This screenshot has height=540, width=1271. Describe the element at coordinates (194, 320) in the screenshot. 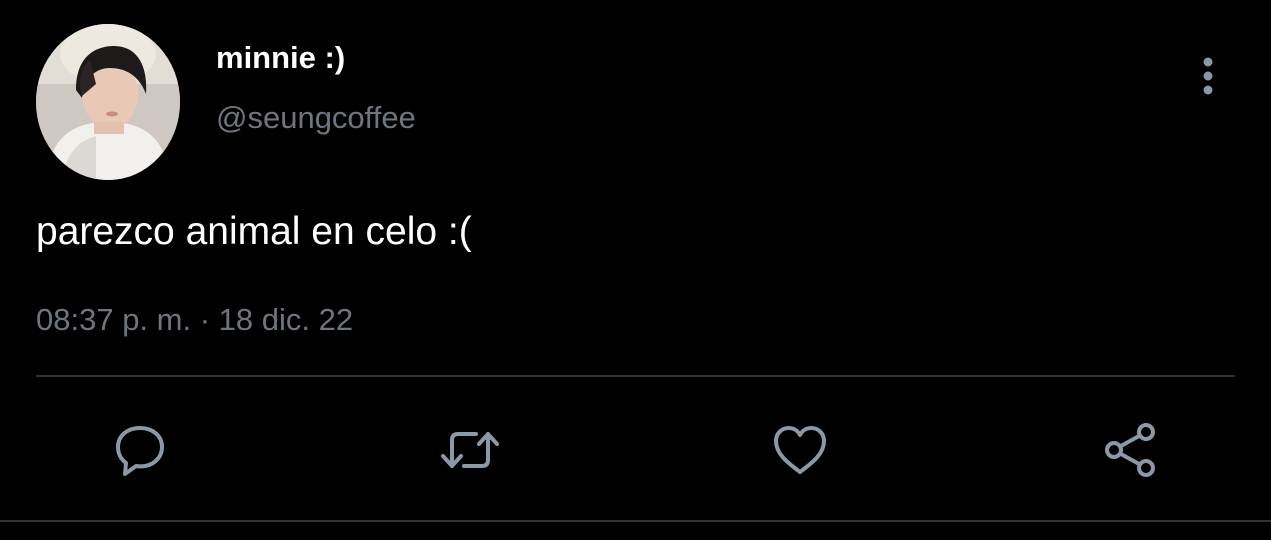

I see `tweet-timestamp: 08:37 p. m. · 18 dic. 22` at that location.